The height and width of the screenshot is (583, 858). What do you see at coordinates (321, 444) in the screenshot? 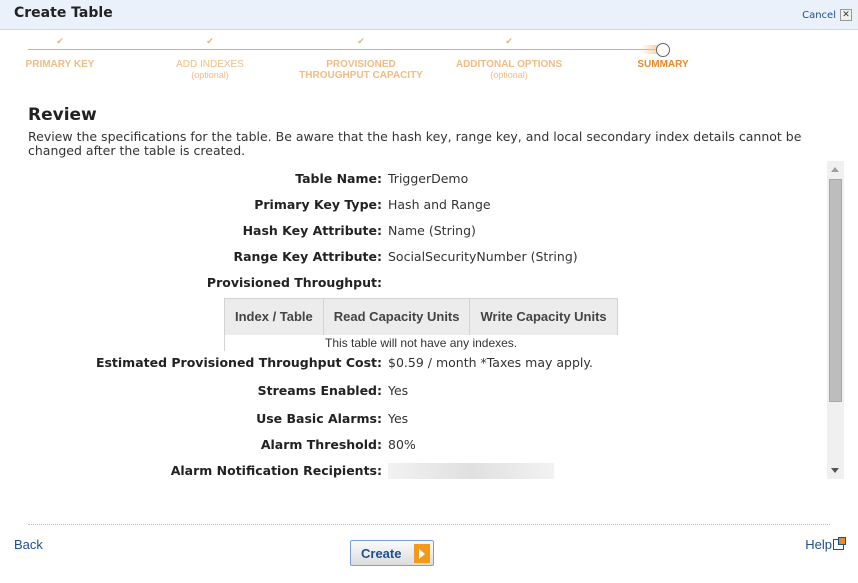
I see `detail-label: Alarm Threshold:` at bounding box center [321, 444].